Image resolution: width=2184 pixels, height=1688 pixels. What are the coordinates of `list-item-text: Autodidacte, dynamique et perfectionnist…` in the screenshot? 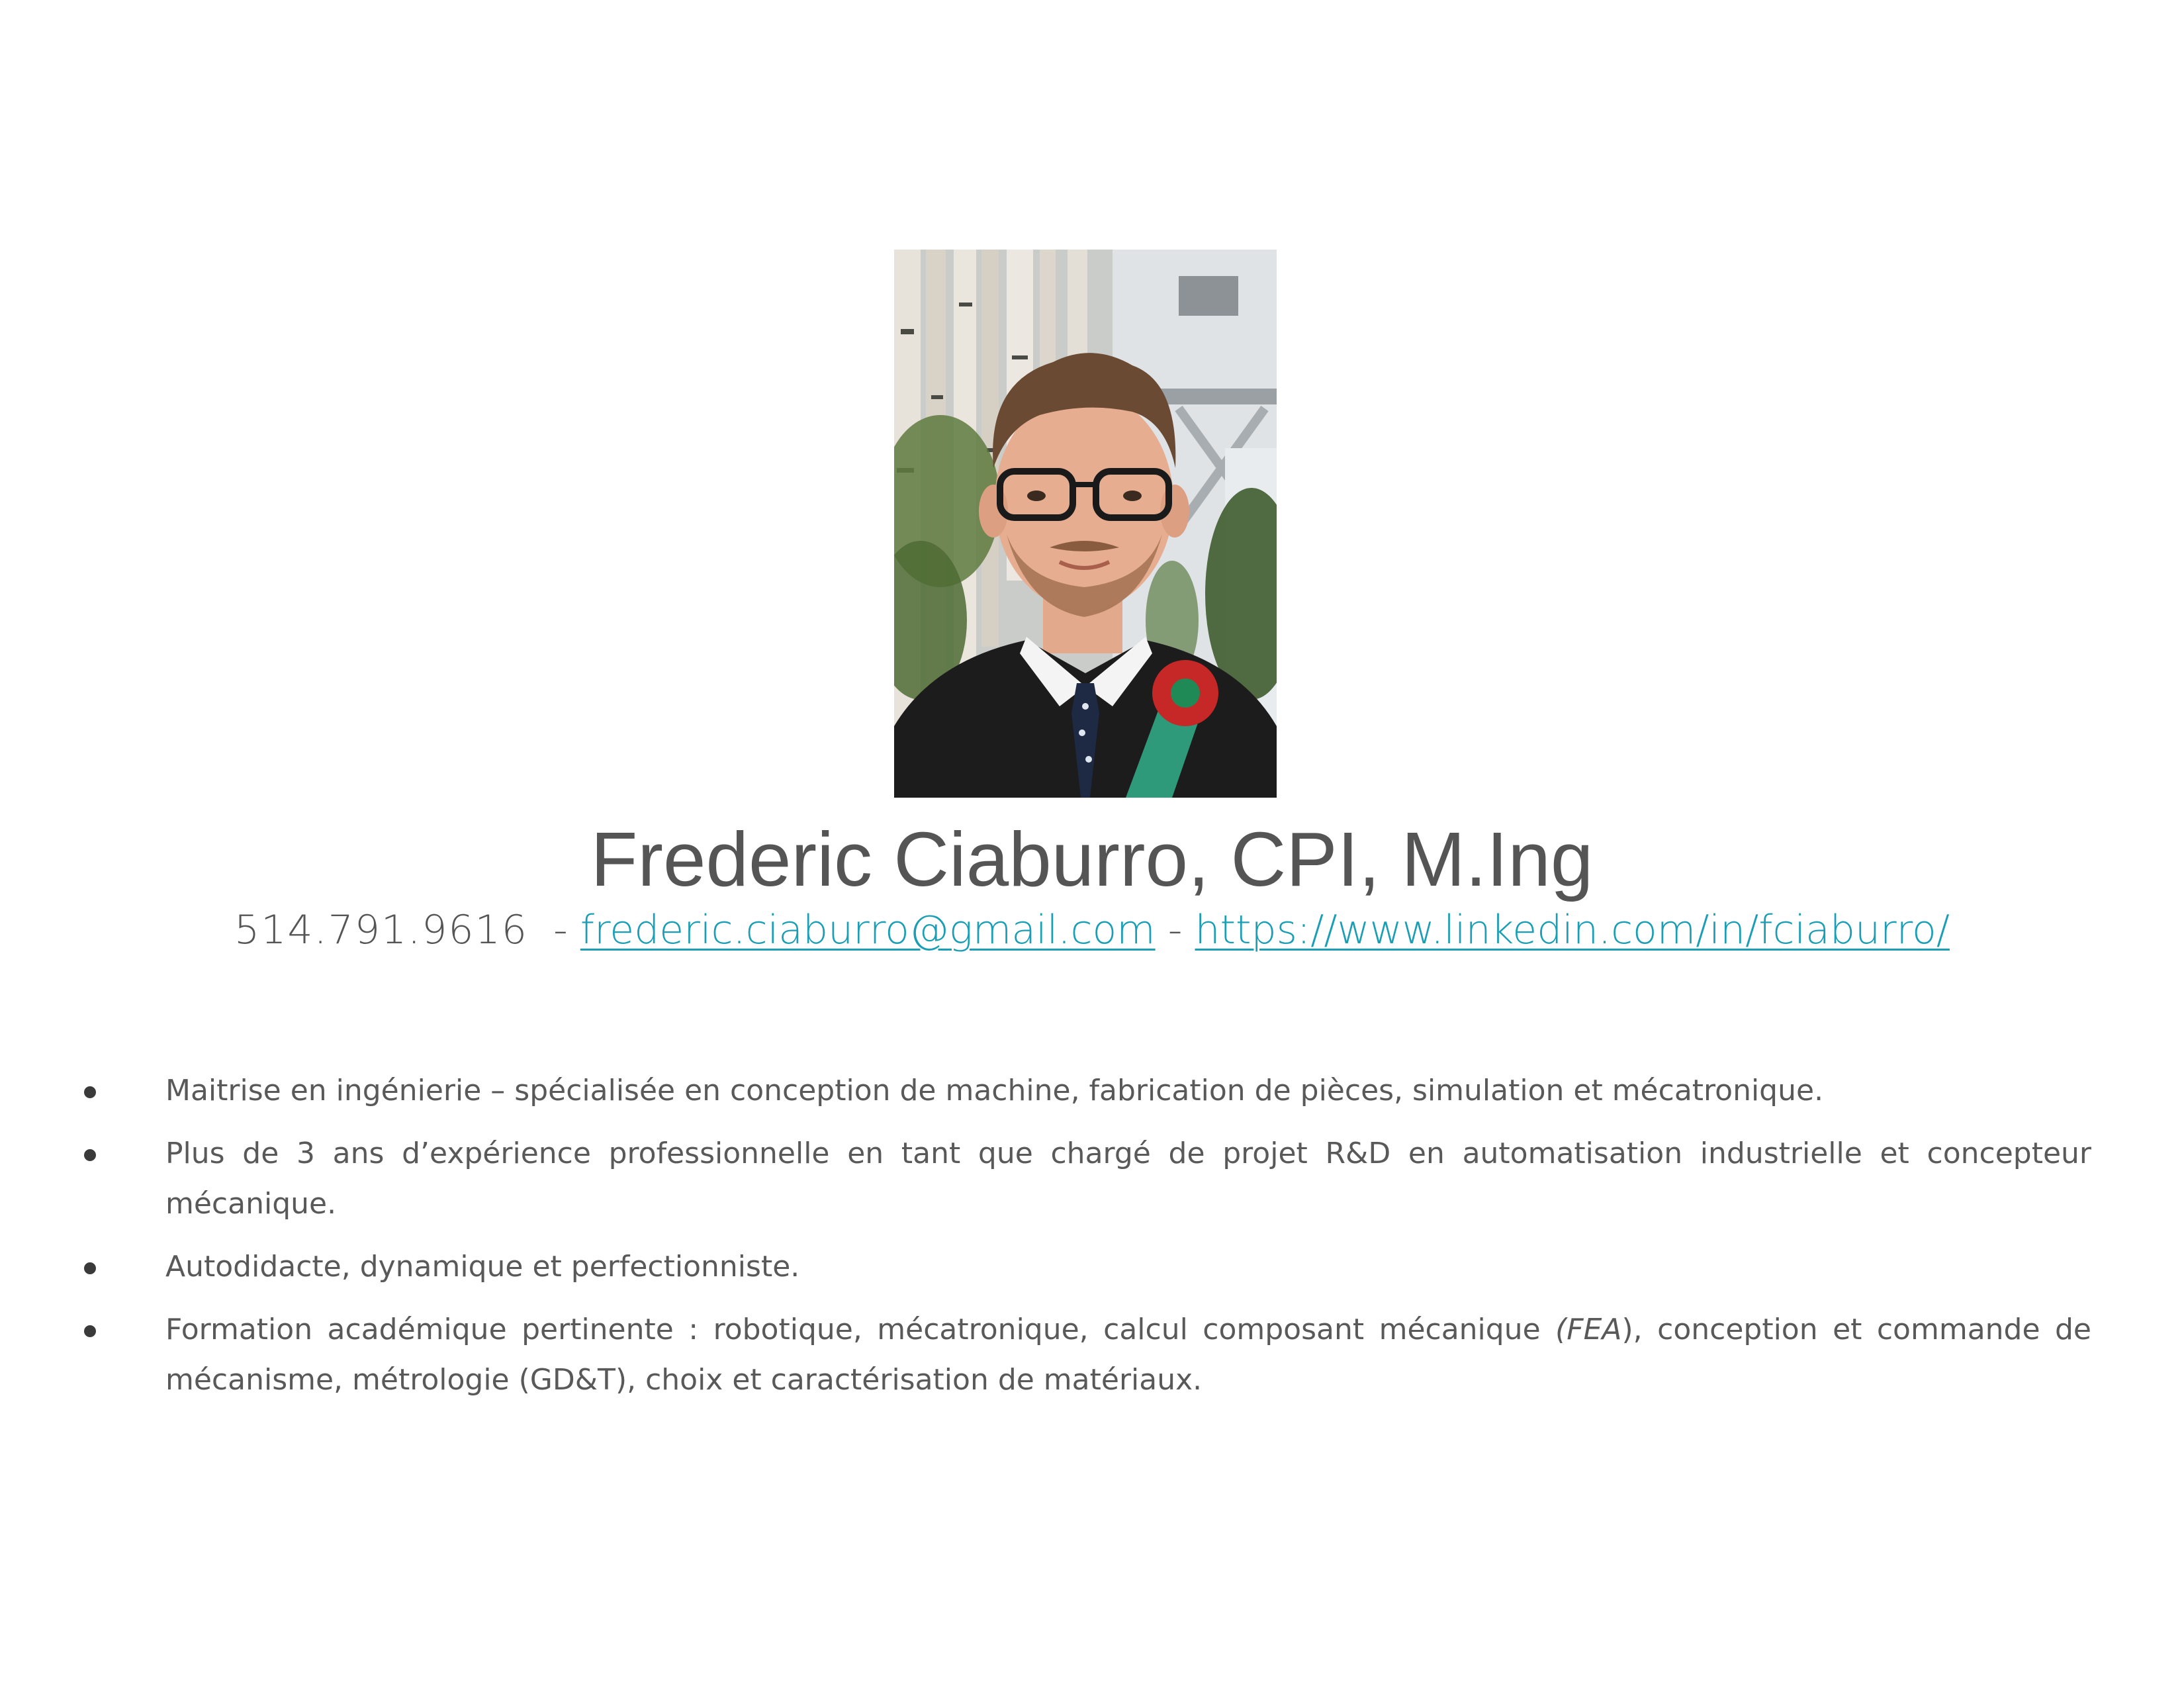 It's located at (483, 1267).